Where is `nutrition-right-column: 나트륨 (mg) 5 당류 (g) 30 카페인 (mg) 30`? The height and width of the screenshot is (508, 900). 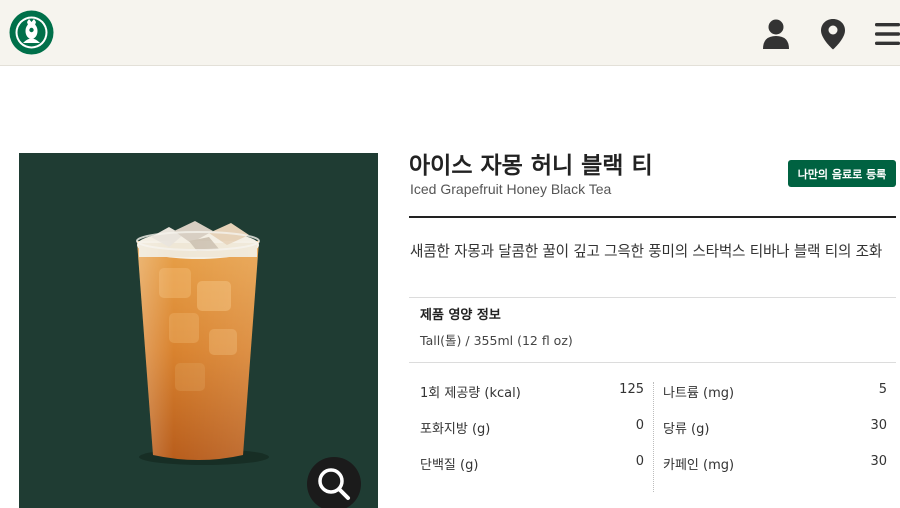
nutrition-right-column: 나트륨 (mg) 5 당류 (g) 30 카페인 (mg) 30 is located at coordinates (775, 436).